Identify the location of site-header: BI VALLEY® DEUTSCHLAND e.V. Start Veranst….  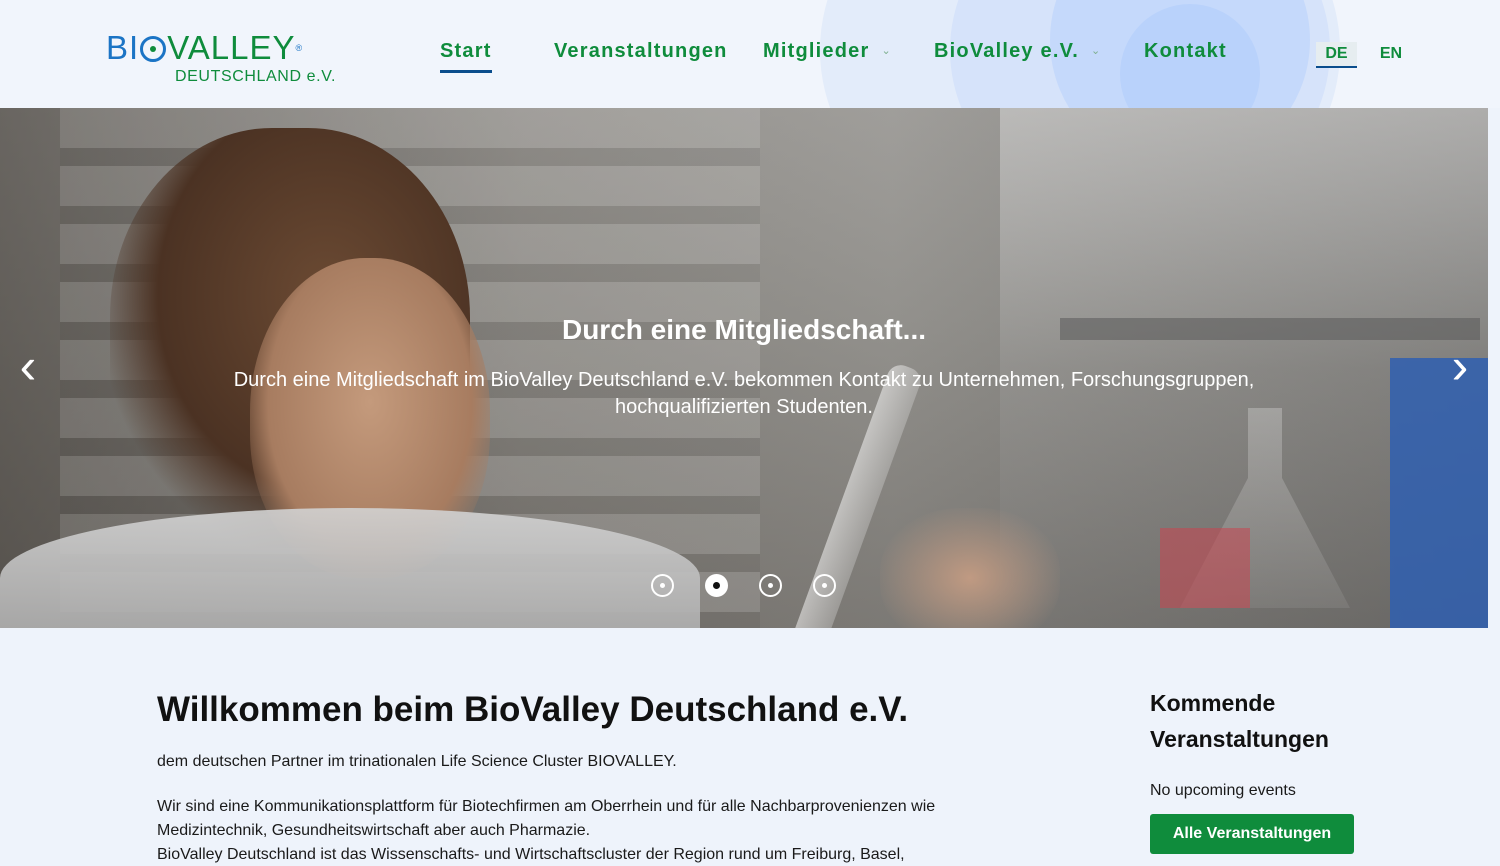
(750, 54).